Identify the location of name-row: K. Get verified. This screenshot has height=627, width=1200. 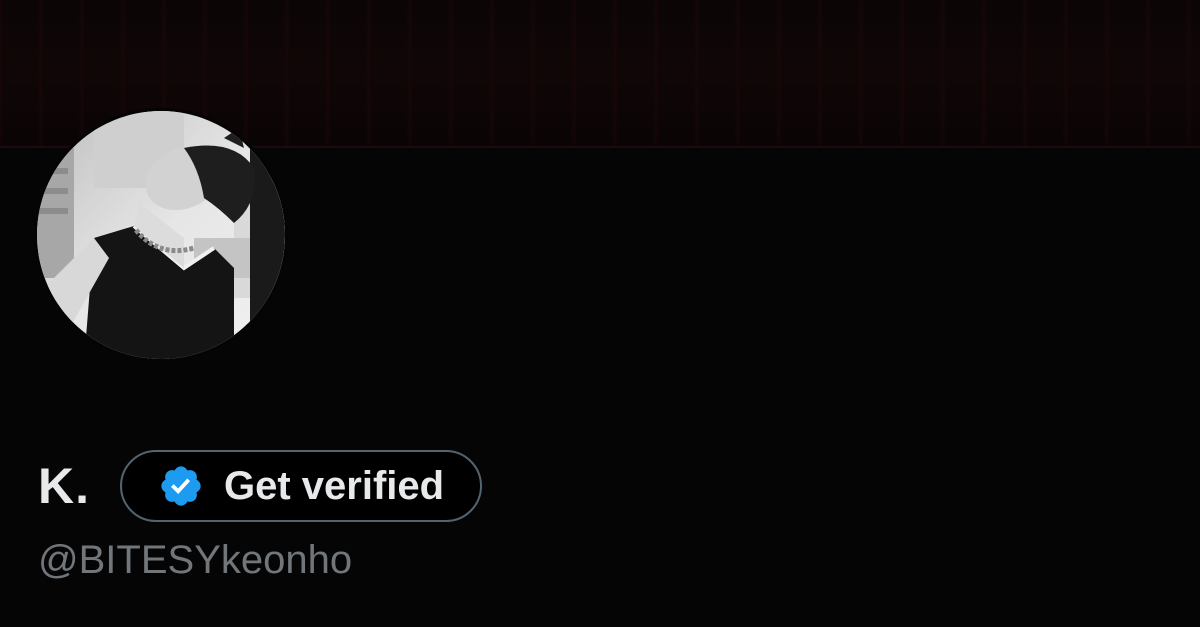
(260, 486).